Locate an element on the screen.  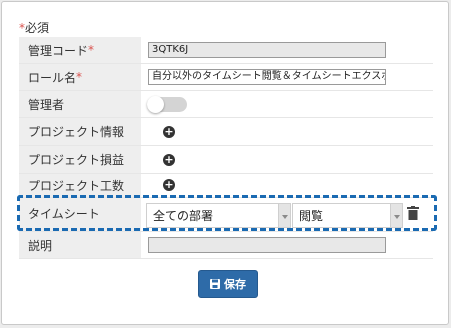
row-role-name: ロール名 * 自分以外のタイムシート閲覧＆タイムシートエクスポート is located at coordinates (226, 77).